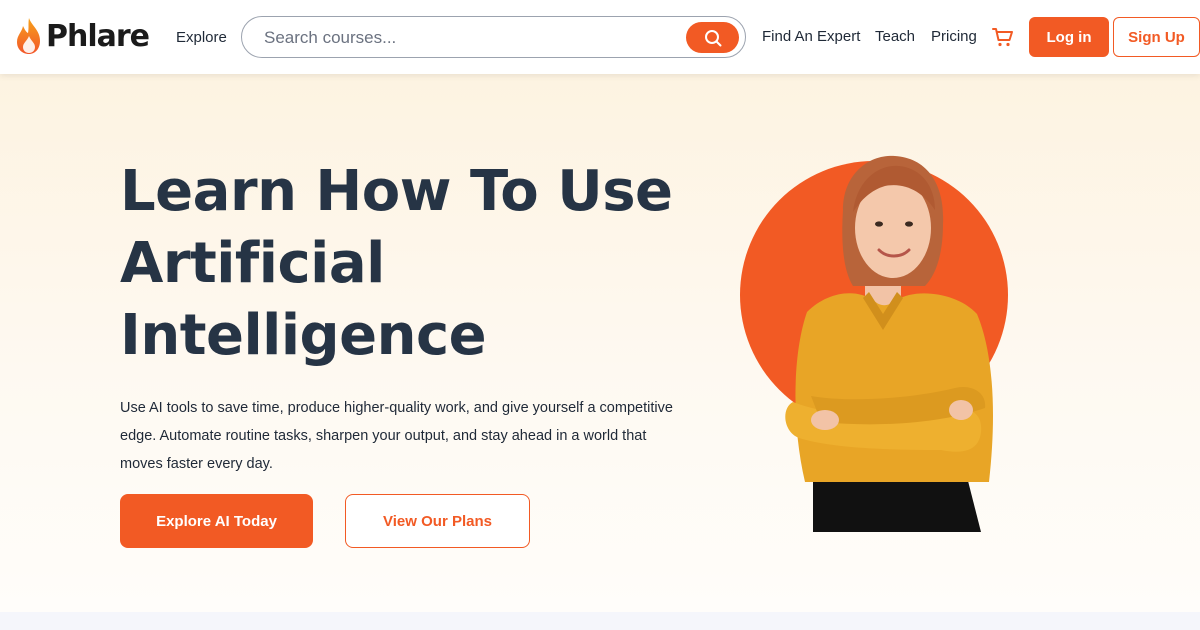 The image size is (1200, 630). What do you see at coordinates (600, 621) in the screenshot?
I see `section-divider` at bounding box center [600, 621].